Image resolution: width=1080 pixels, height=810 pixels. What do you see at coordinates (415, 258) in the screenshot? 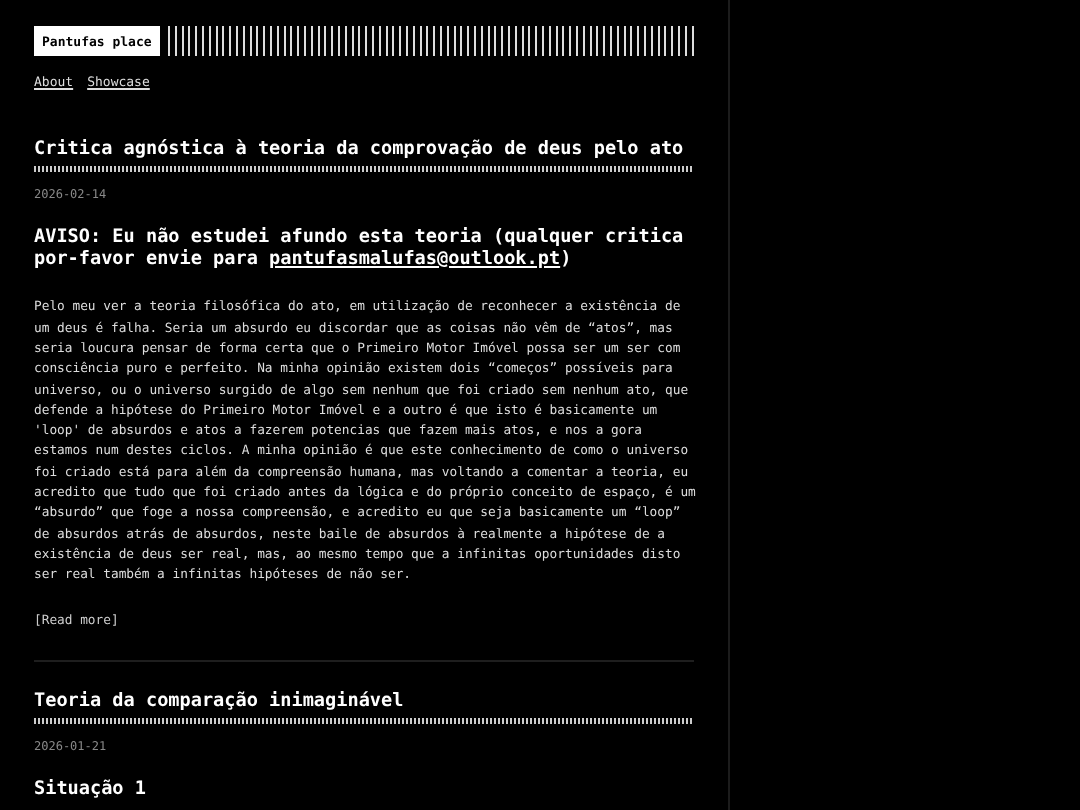
I see `email-link: pantufasmalufas@outlook.pt` at bounding box center [415, 258].